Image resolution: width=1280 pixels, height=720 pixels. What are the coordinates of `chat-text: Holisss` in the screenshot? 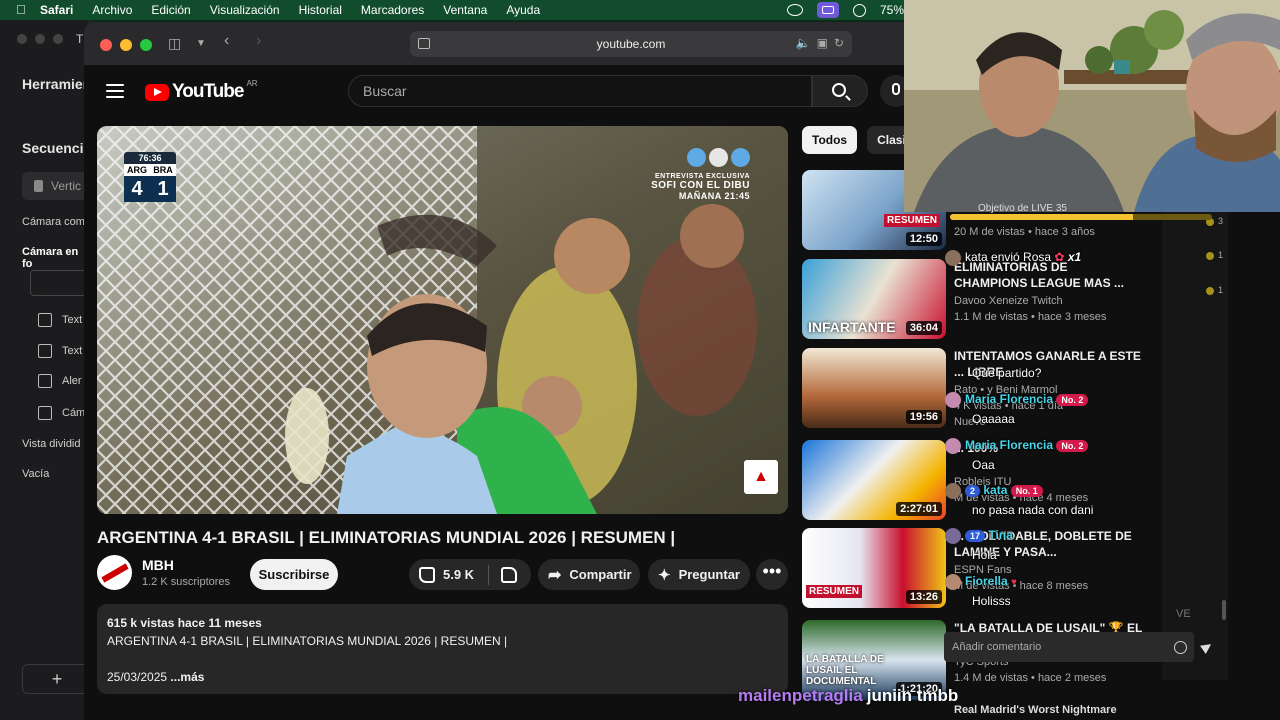 It's located at (991, 601).